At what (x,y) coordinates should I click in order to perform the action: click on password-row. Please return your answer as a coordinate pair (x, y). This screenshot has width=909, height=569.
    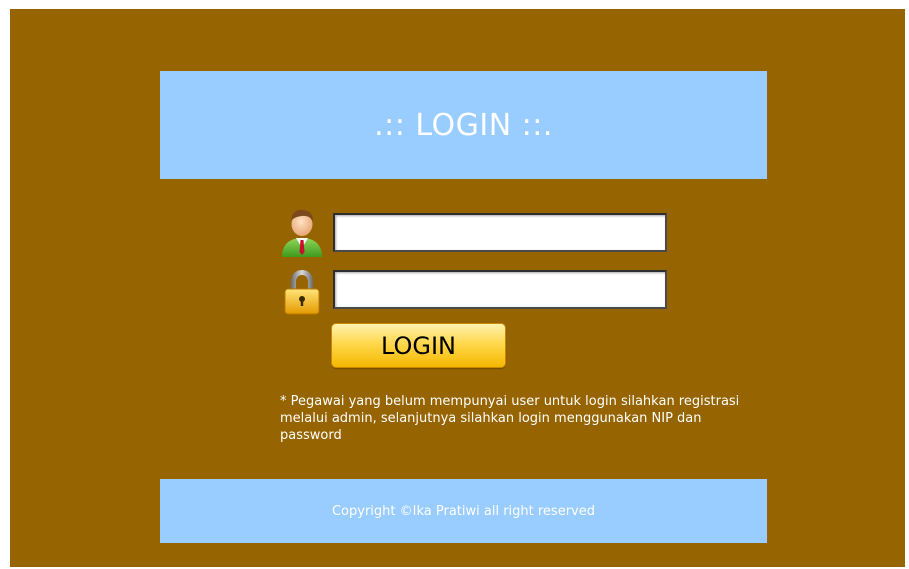
    Looking at the image, I should click on (472, 292).